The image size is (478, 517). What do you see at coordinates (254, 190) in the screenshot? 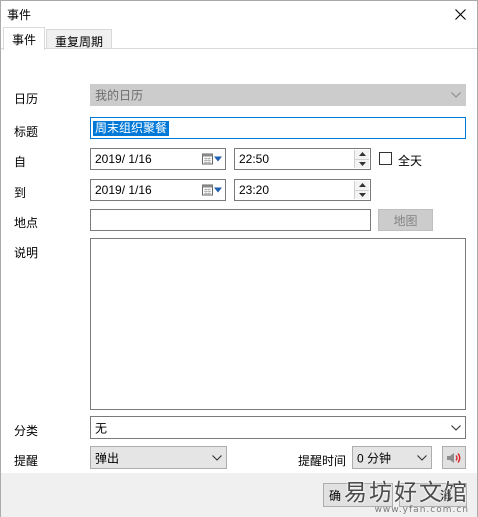
I see `to-time-value: 23:20` at bounding box center [254, 190].